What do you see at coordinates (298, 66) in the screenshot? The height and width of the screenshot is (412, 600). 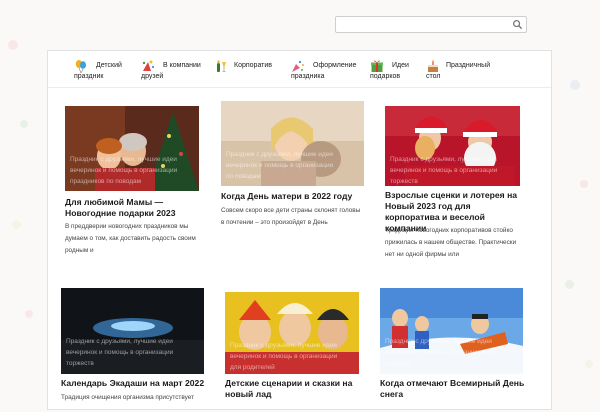 I see `confetti-icon` at bounding box center [298, 66].